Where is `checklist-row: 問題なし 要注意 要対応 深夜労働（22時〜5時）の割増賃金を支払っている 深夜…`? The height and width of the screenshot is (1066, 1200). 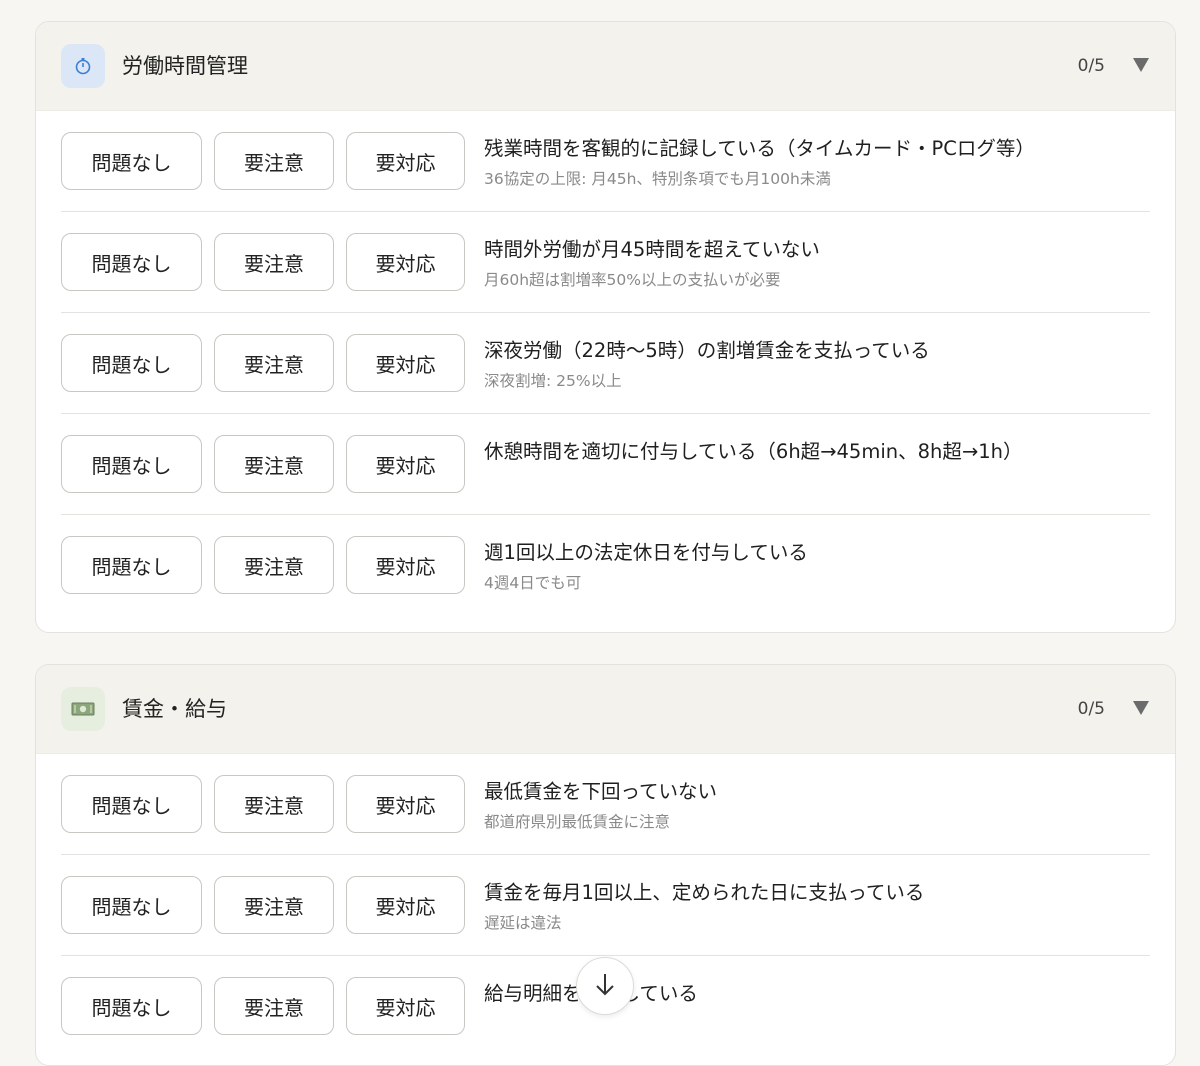
checklist-row: 問題なし 要注意 要対応 深夜労働（22時〜5時）の割増賃金を支払っている 深夜… is located at coordinates (605, 363).